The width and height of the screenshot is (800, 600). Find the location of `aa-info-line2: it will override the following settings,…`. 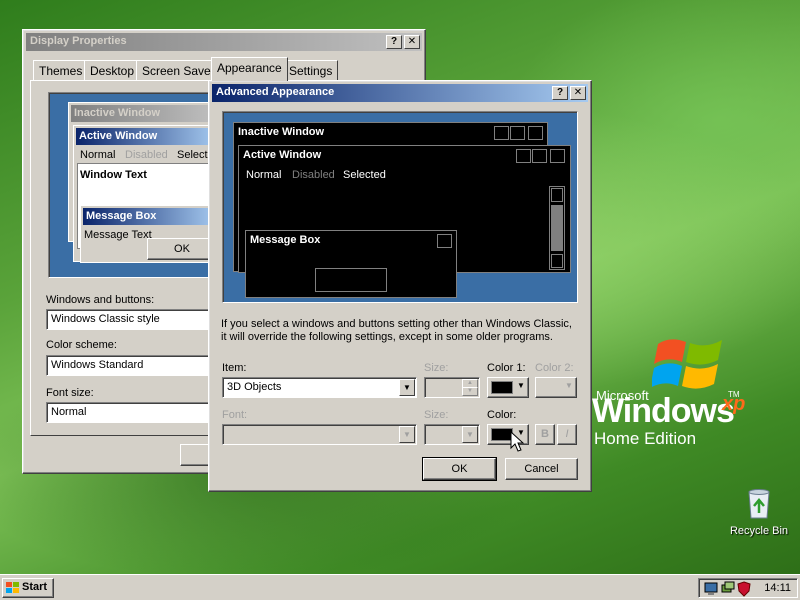

aa-info-line2: it will override the following settings,… is located at coordinates (387, 337).